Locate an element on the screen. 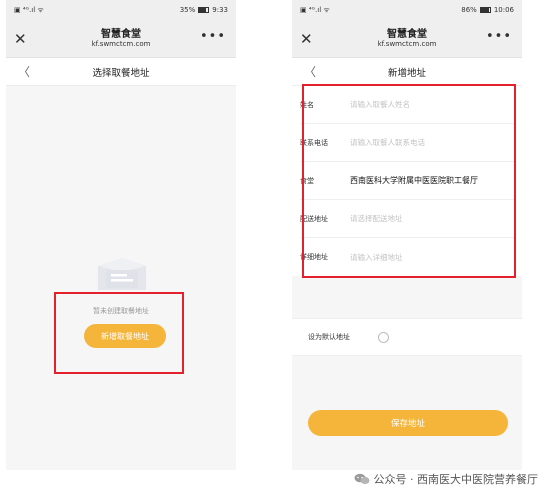 Image resolution: width=552 pixels, height=499 pixels. watermark: 公众号 · 西南医大中医院营养餐厅 is located at coordinates (446, 479).